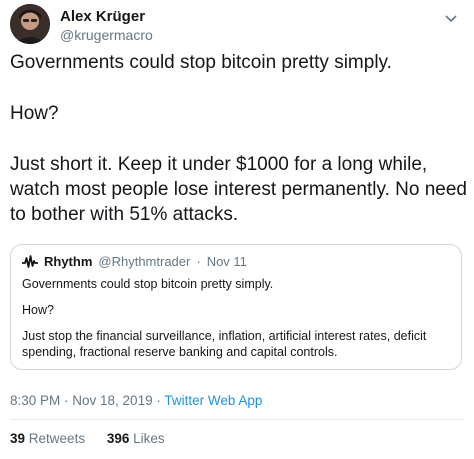  Describe the element at coordinates (38, 310) in the screenshot. I see `quoted-paragraph: How?` at that location.